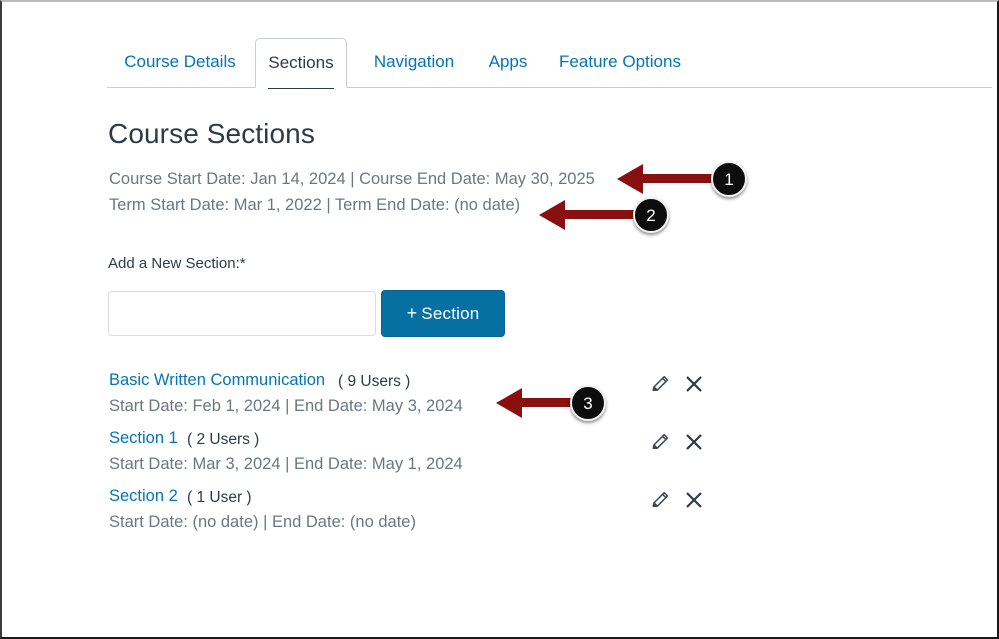 The height and width of the screenshot is (639, 999). Describe the element at coordinates (211, 133) in the screenshot. I see `page-title: Course Sections` at that location.